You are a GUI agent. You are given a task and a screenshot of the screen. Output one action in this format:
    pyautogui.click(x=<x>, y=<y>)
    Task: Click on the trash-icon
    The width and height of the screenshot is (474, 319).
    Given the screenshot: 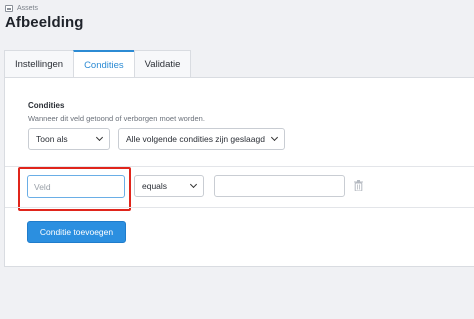 What is the action you would take?
    pyautogui.click(x=358, y=185)
    